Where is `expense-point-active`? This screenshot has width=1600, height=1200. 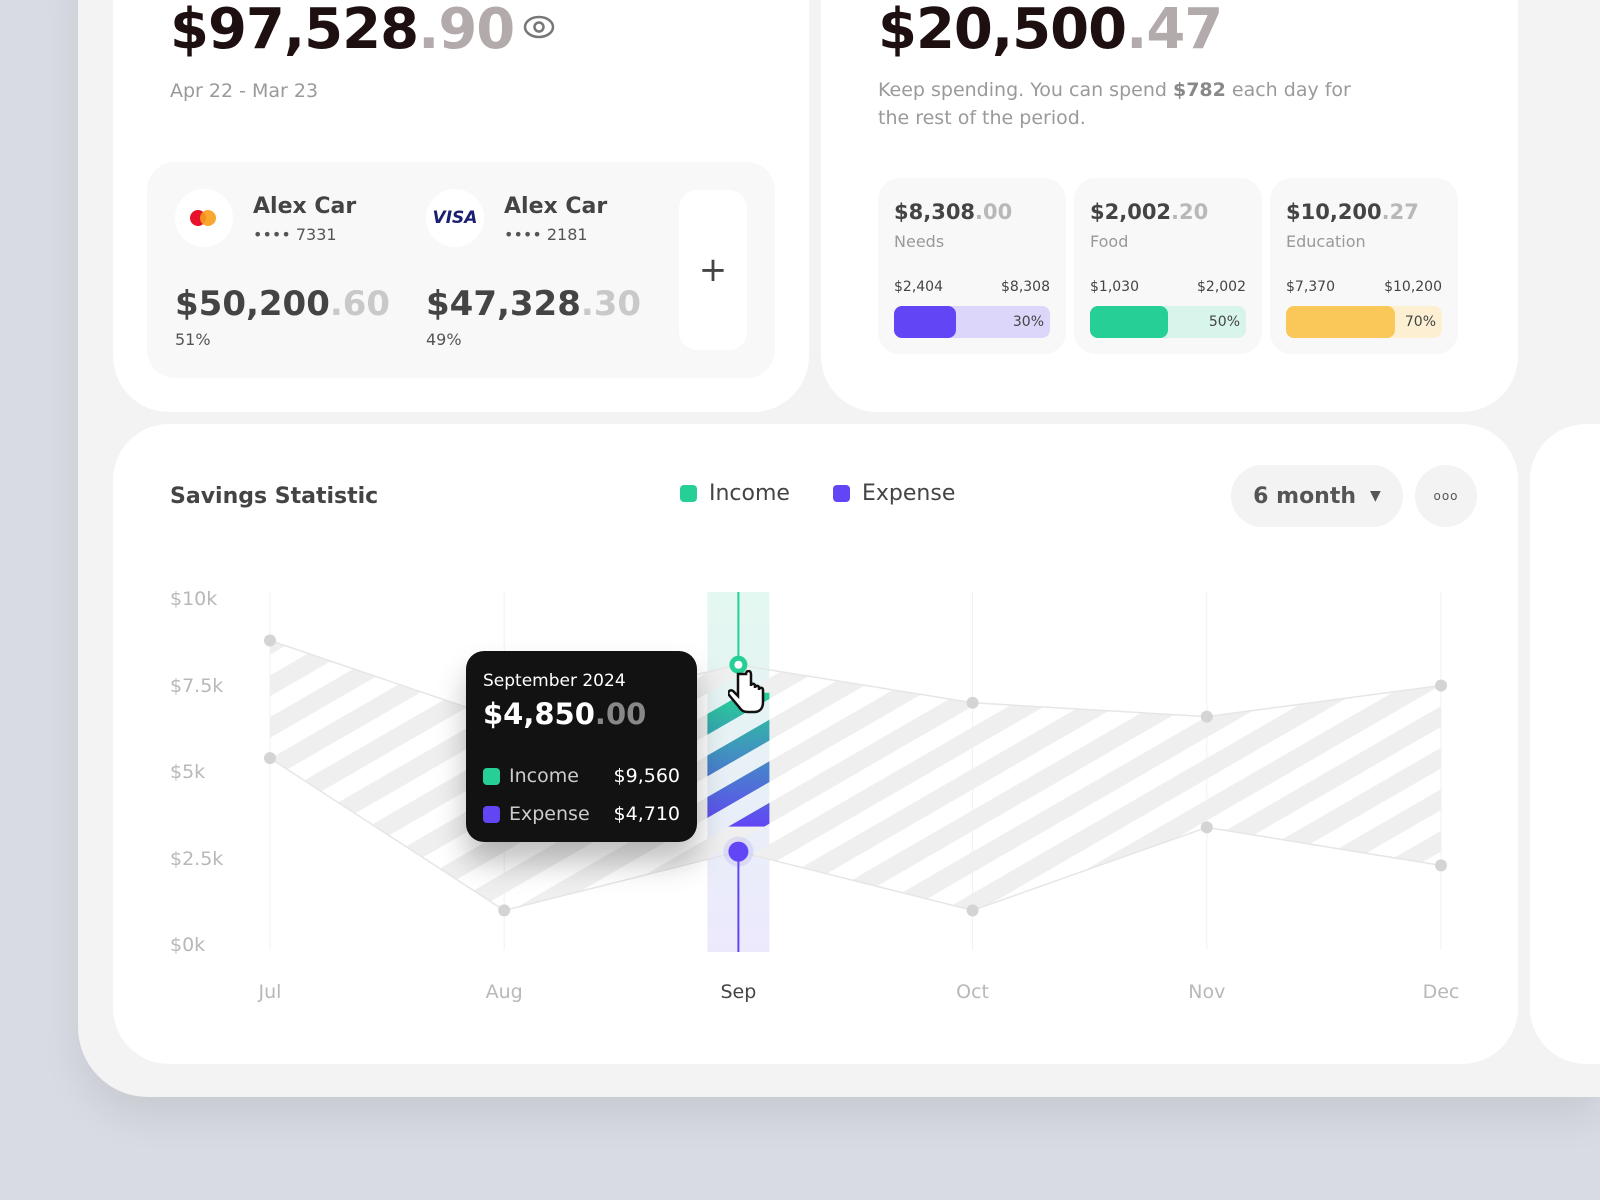 expense-point-active is located at coordinates (738, 851).